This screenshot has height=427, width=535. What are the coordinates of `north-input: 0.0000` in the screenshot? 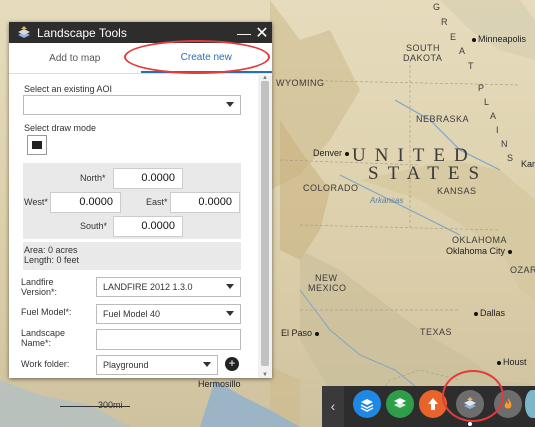 It's located at (148, 178).